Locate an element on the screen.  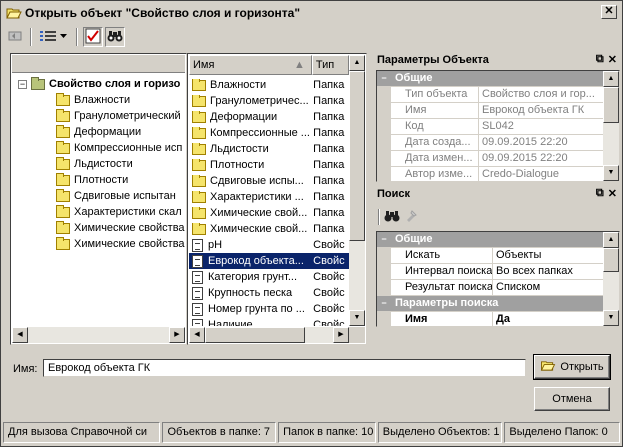
list-item: Наличие ... Свойс is located at coordinates (269, 321).